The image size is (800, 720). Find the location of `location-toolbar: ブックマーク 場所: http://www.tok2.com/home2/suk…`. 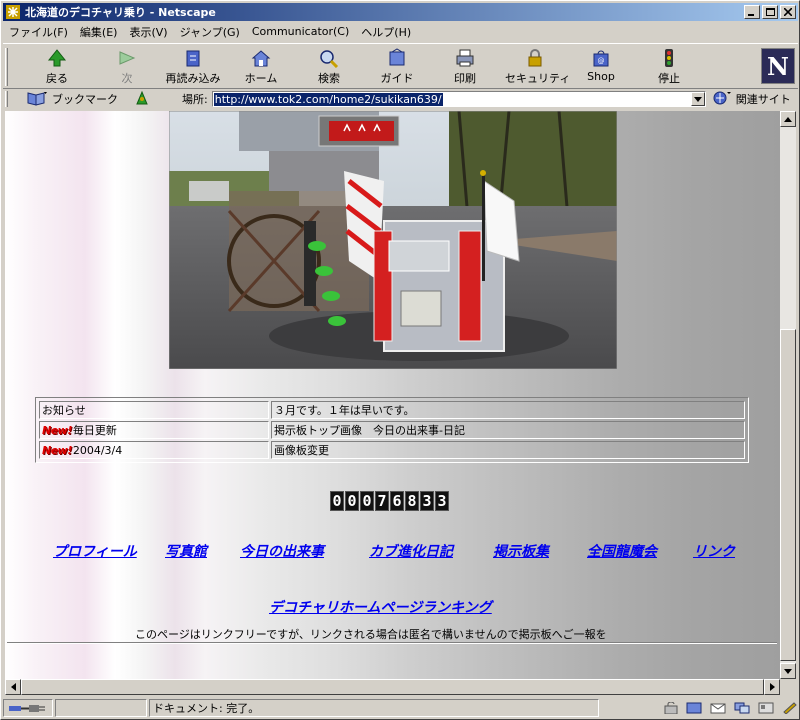

location-toolbar: ブックマーク 場所: http://www.tok2.com/home2/suk… is located at coordinates (400, 99).